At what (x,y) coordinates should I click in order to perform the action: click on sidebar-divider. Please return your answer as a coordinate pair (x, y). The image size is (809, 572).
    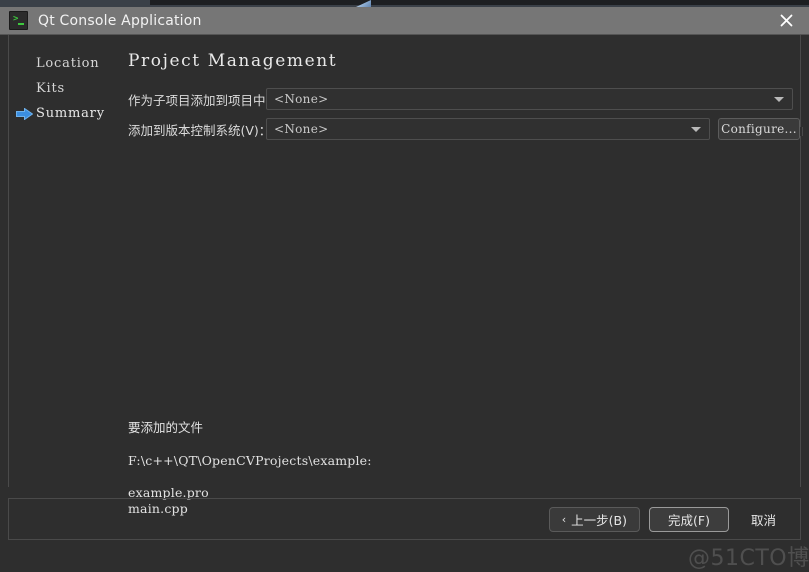
    Looking at the image, I should click on (8, 261).